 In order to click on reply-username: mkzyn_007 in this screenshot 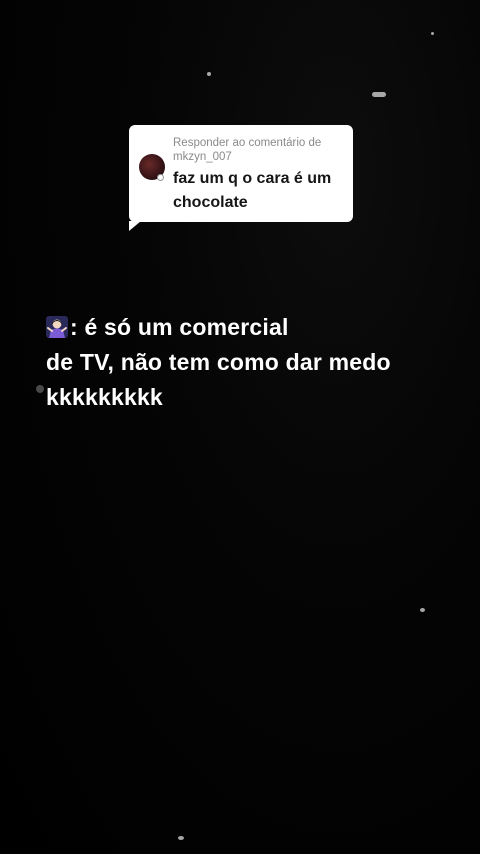, I will do `click(202, 157)`.